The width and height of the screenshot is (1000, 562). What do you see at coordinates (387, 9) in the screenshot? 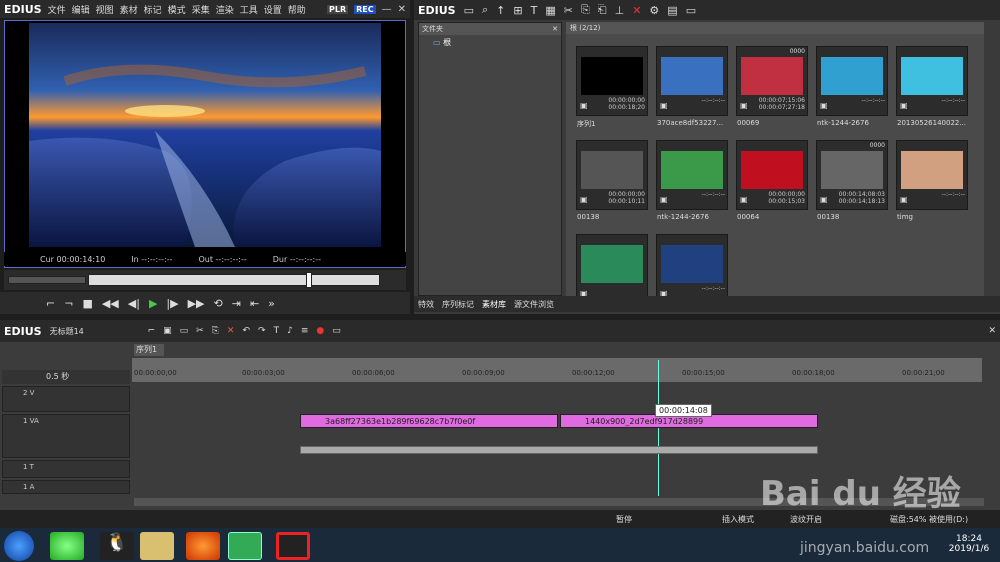
I see `minimize-icon: —` at bounding box center [387, 9].